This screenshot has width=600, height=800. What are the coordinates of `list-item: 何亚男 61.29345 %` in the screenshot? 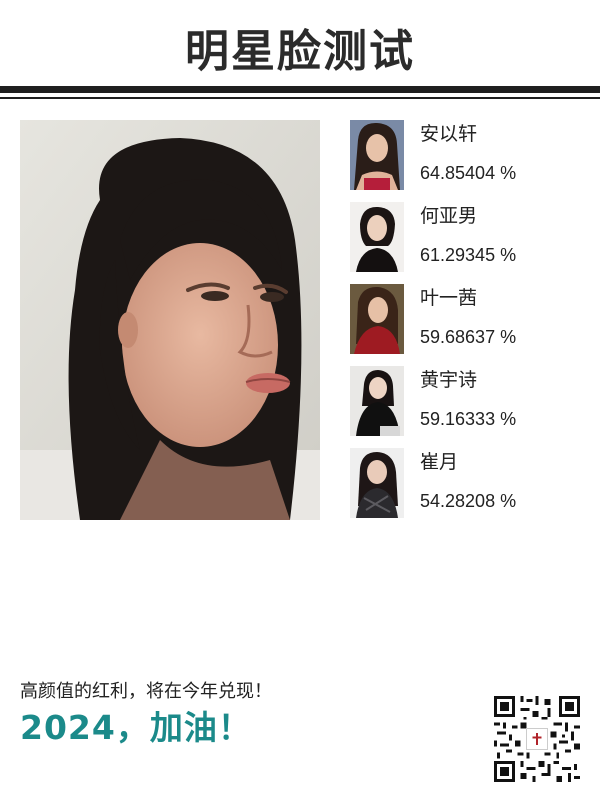 It's located at (470, 237).